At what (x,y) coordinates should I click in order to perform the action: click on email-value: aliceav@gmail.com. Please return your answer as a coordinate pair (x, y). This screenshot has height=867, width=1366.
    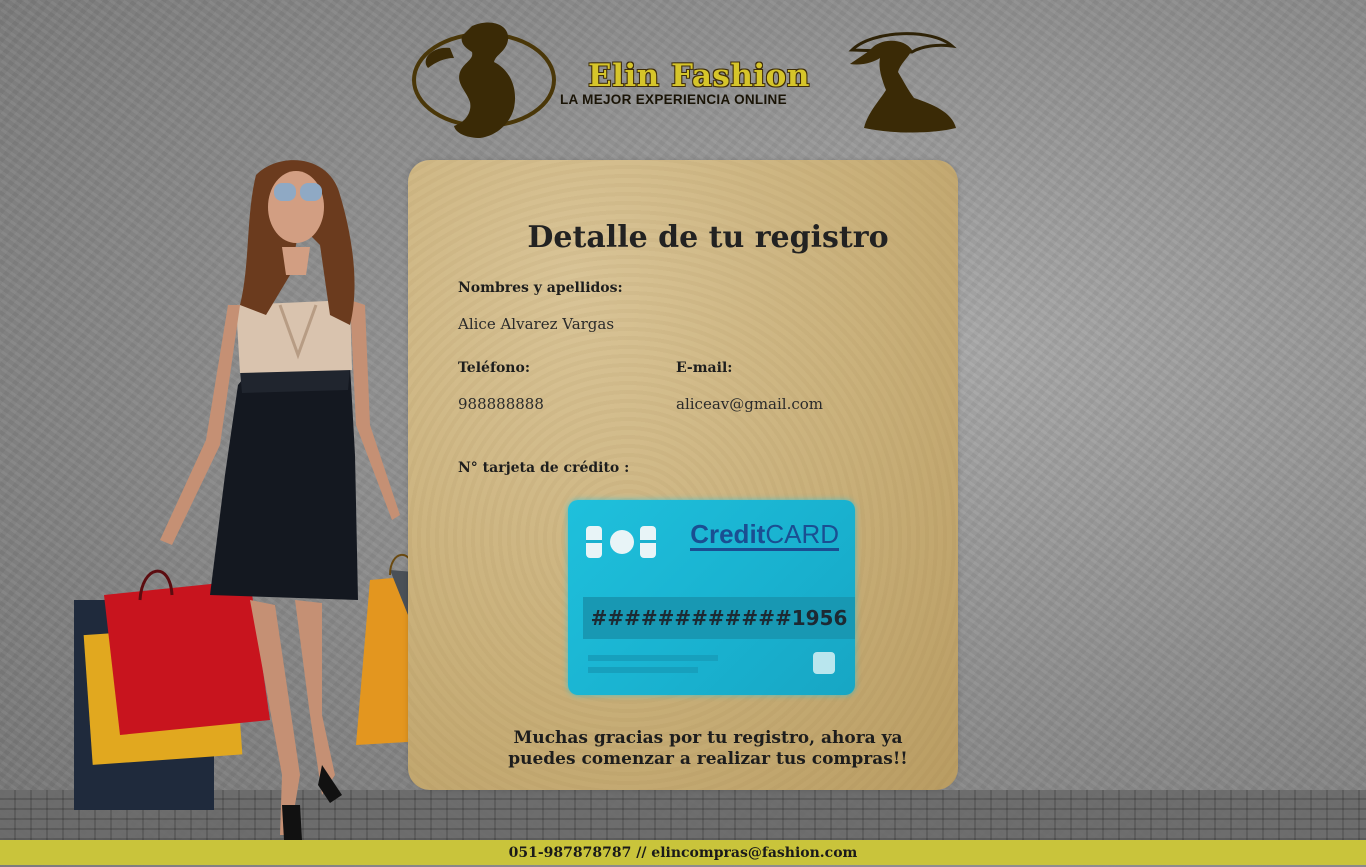
    Looking at the image, I should click on (750, 404).